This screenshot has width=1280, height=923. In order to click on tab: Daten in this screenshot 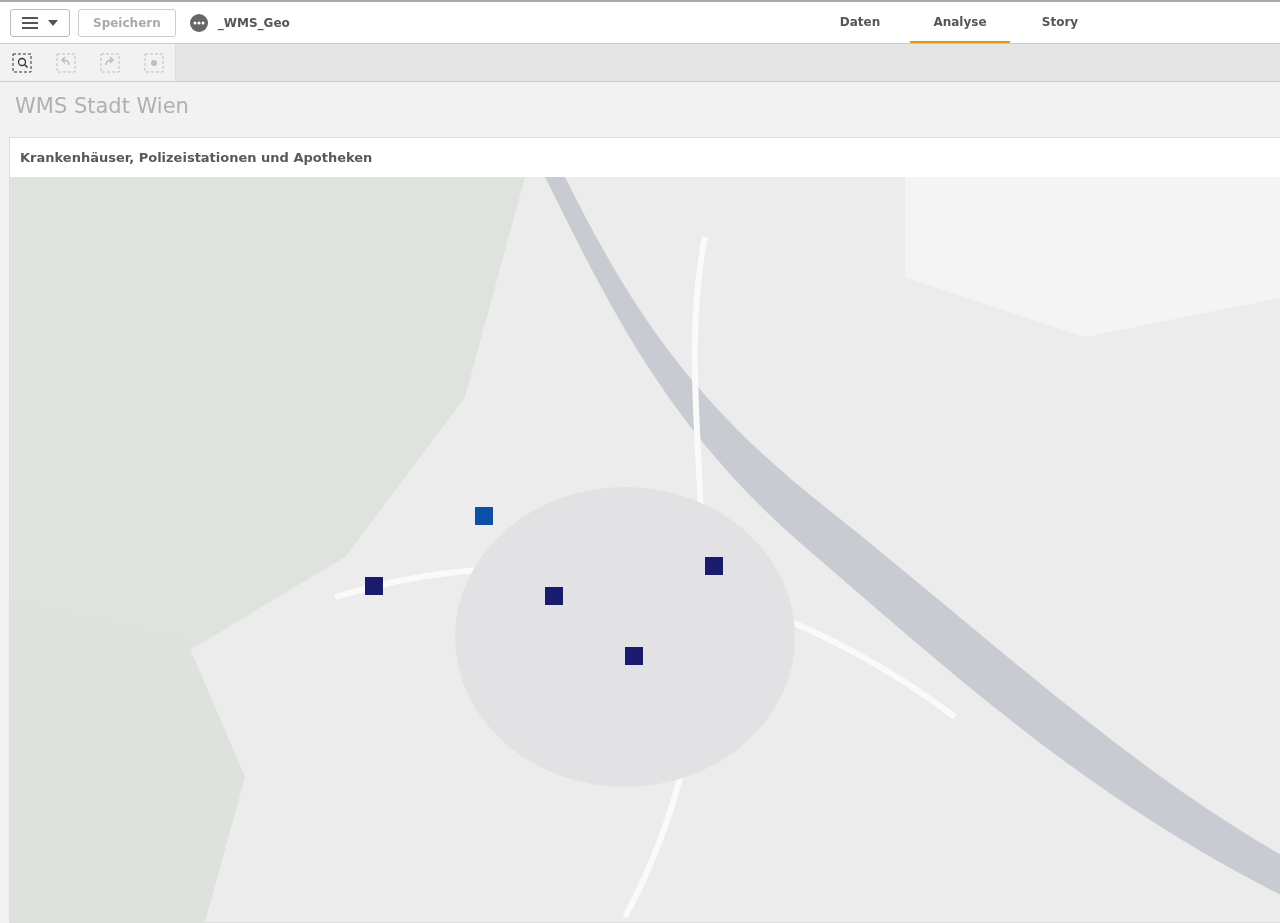, I will do `click(860, 22)`.